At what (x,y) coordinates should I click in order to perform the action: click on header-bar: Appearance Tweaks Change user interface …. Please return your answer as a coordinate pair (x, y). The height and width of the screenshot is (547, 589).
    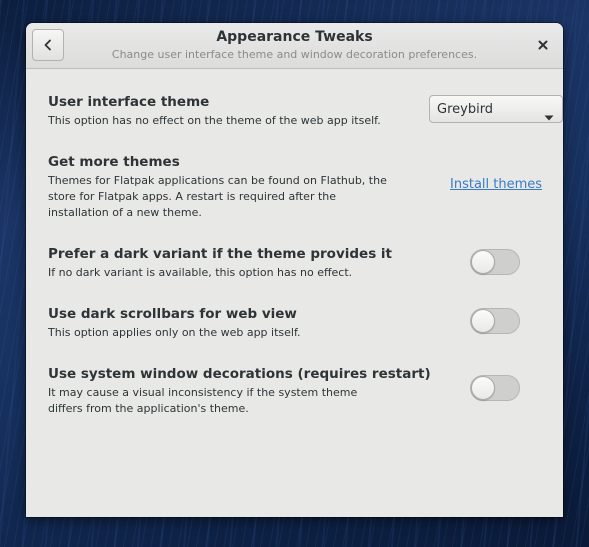
    Looking at the image, I should click on (294, 46).